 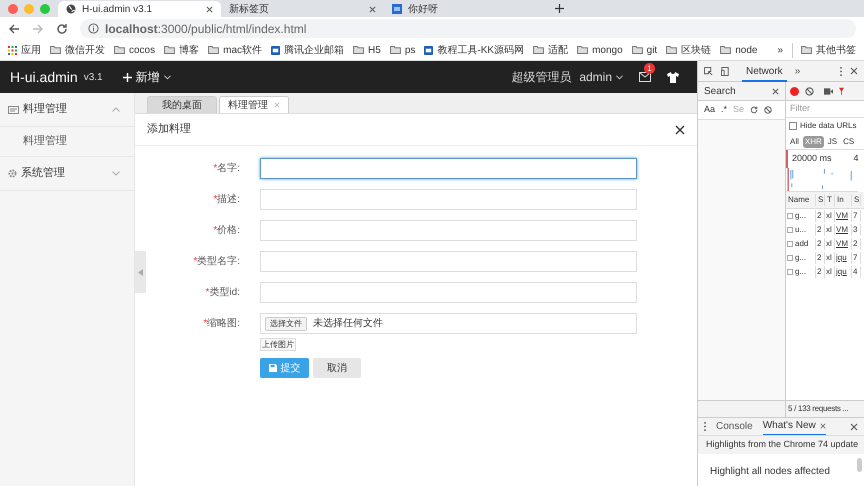 I want to click on table-cell: 2, so click(x=820, y=244).